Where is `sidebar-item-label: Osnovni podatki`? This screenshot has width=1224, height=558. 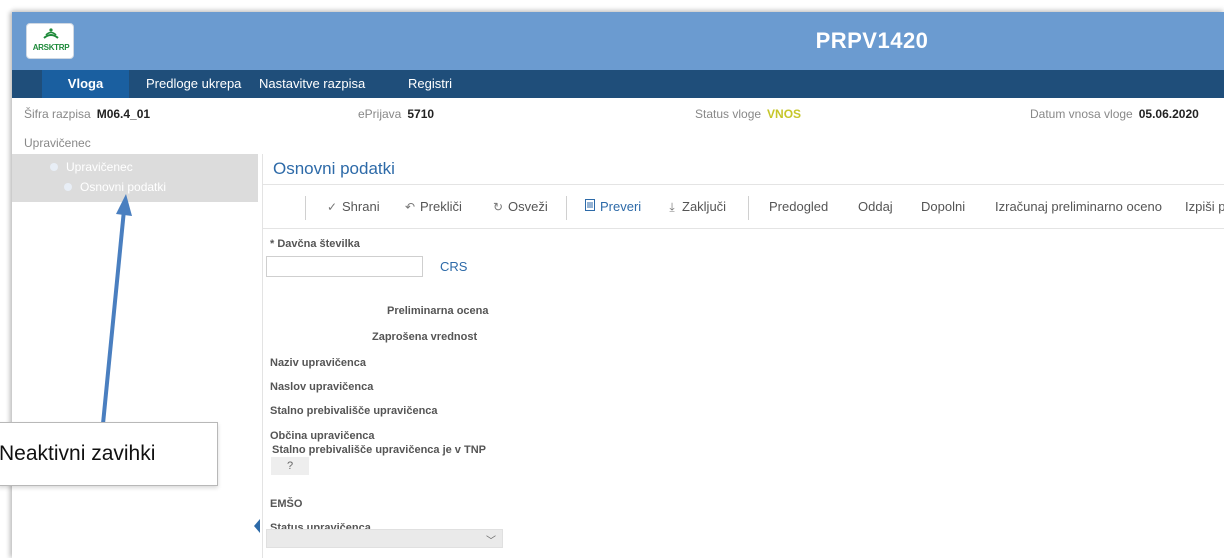
sidebar-item-label: Osnovni podatki is located at coordinates (123, 187).